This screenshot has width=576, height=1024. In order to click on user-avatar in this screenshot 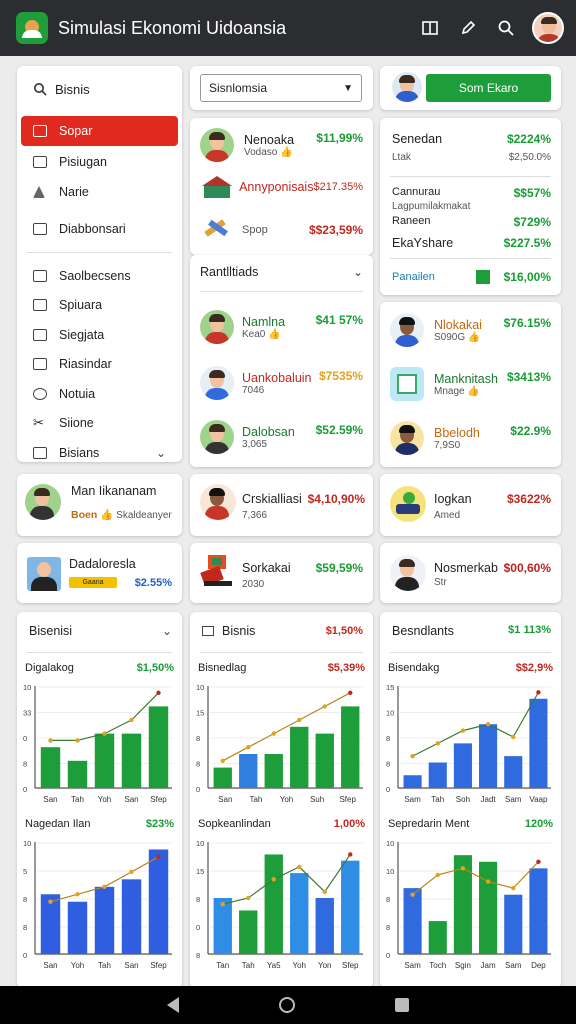, I will do `click(548, 28)`.